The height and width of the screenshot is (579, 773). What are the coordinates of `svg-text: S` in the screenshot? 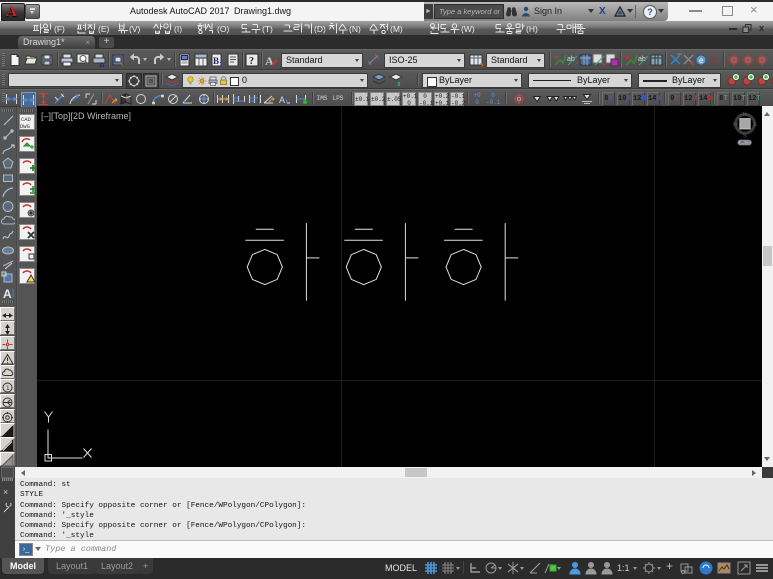 It's located at (745, 137).